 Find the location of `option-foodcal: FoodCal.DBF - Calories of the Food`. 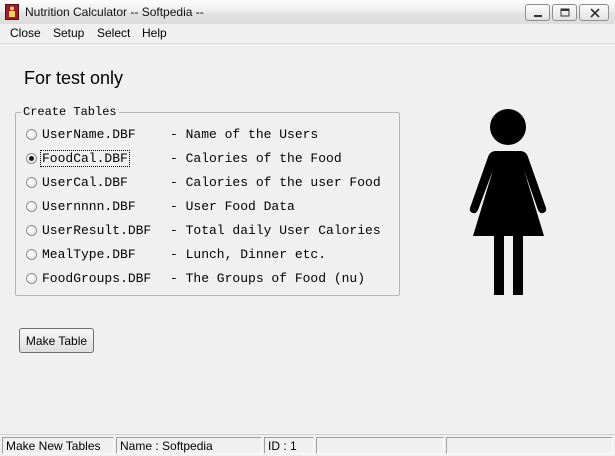

option-foodcal: FoodCal.DBF - Calories of the Food is located at coordinates (209, 159).